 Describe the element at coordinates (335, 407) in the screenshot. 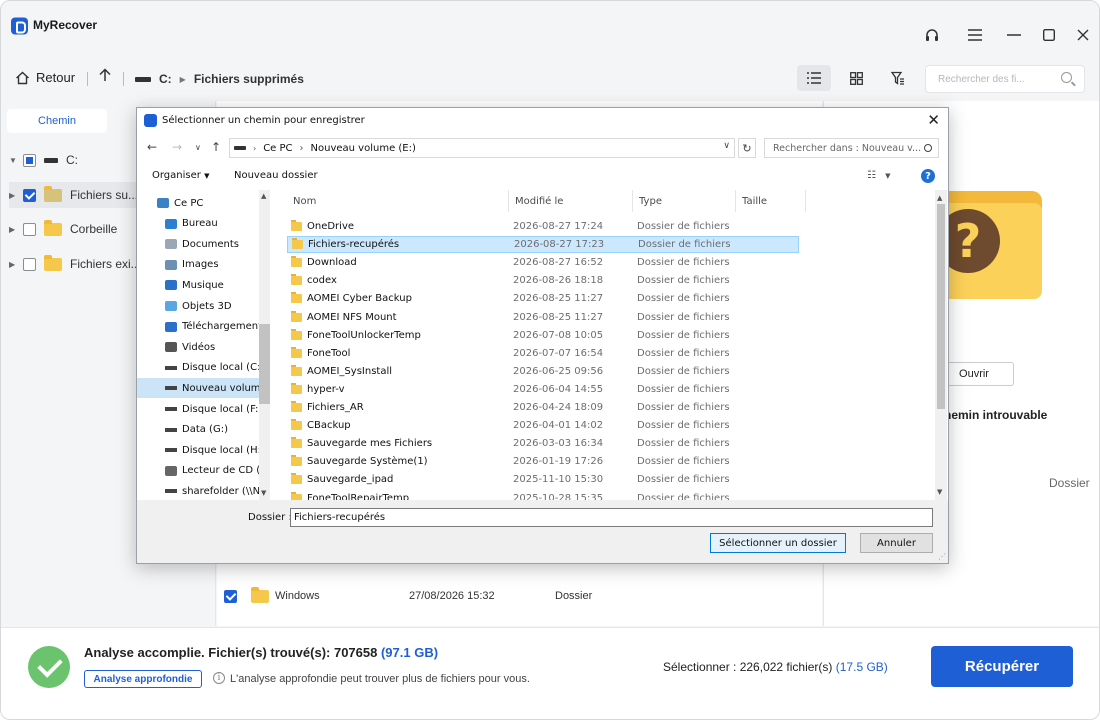

I see `file-name: Fichiers_AR` at that location.